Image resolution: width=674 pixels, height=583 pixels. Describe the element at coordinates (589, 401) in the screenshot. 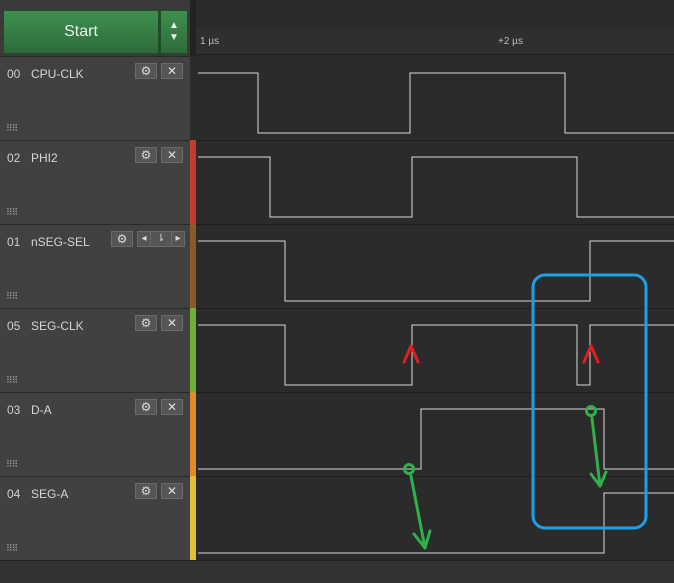

I see `highlight-box` at that location.